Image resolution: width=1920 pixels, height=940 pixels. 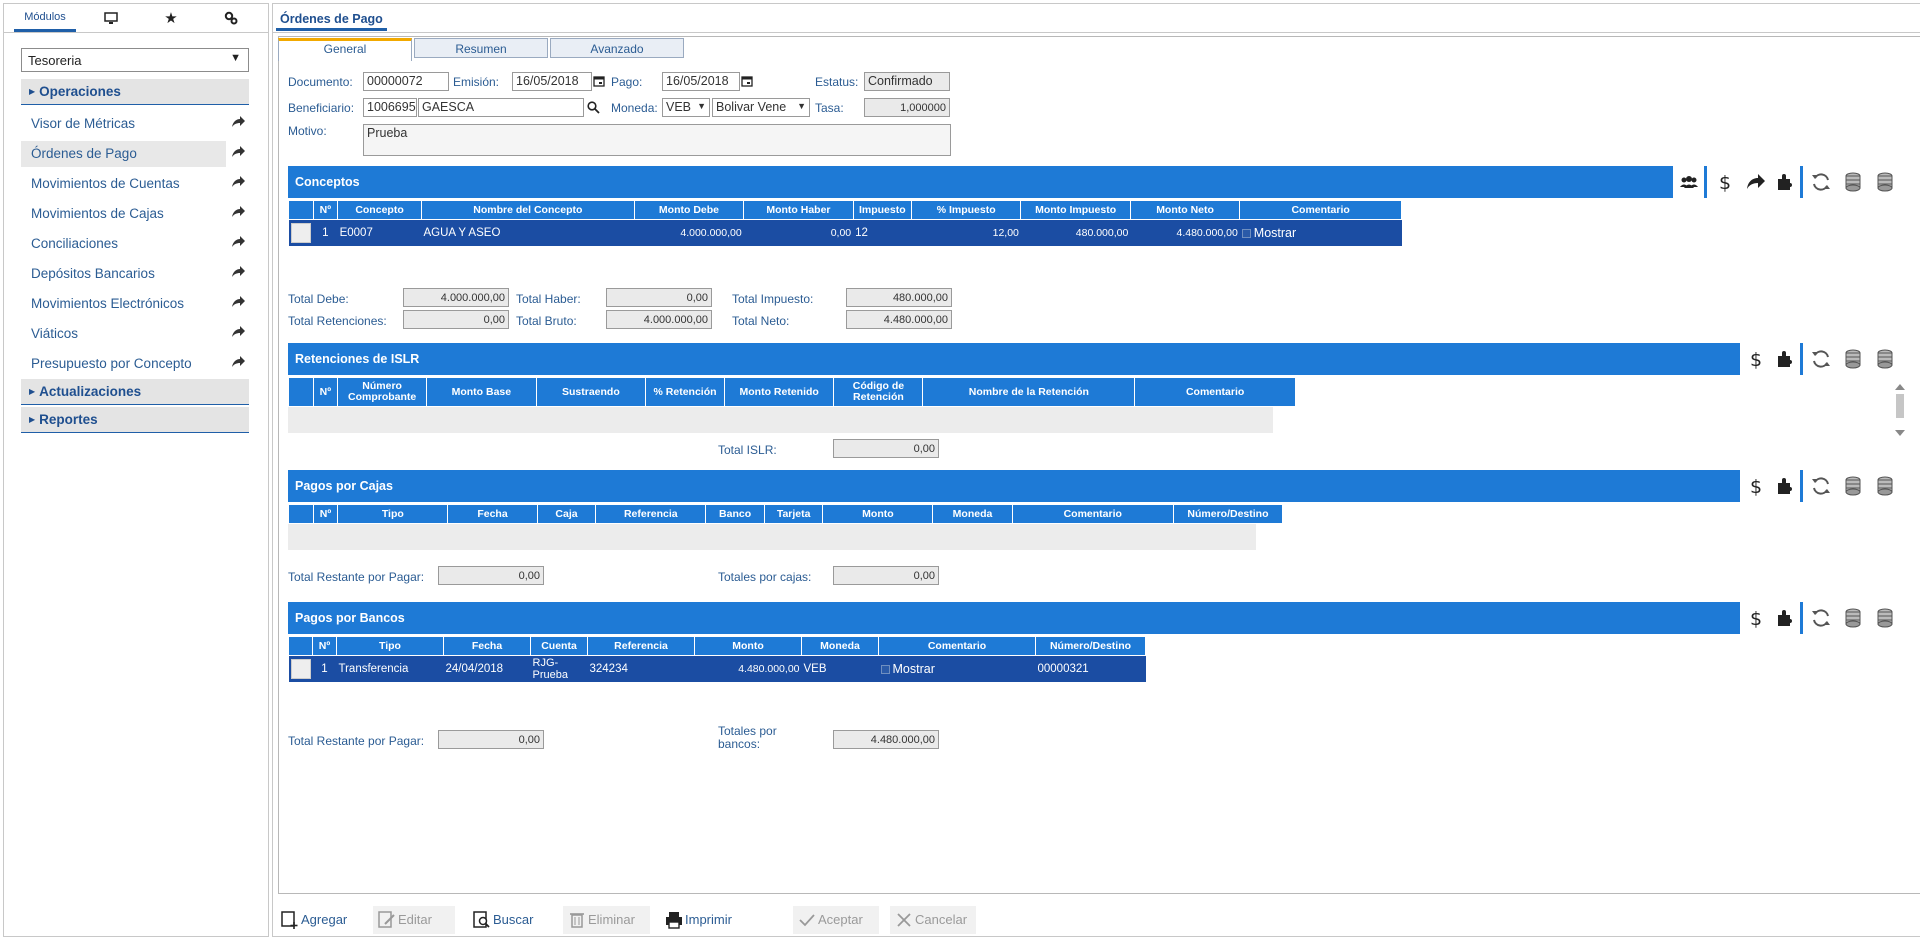 What do you see at coordinates (966, 210) in the screenshot?
I see `column-header: % Impuesto` at bounding box center [966, 210].